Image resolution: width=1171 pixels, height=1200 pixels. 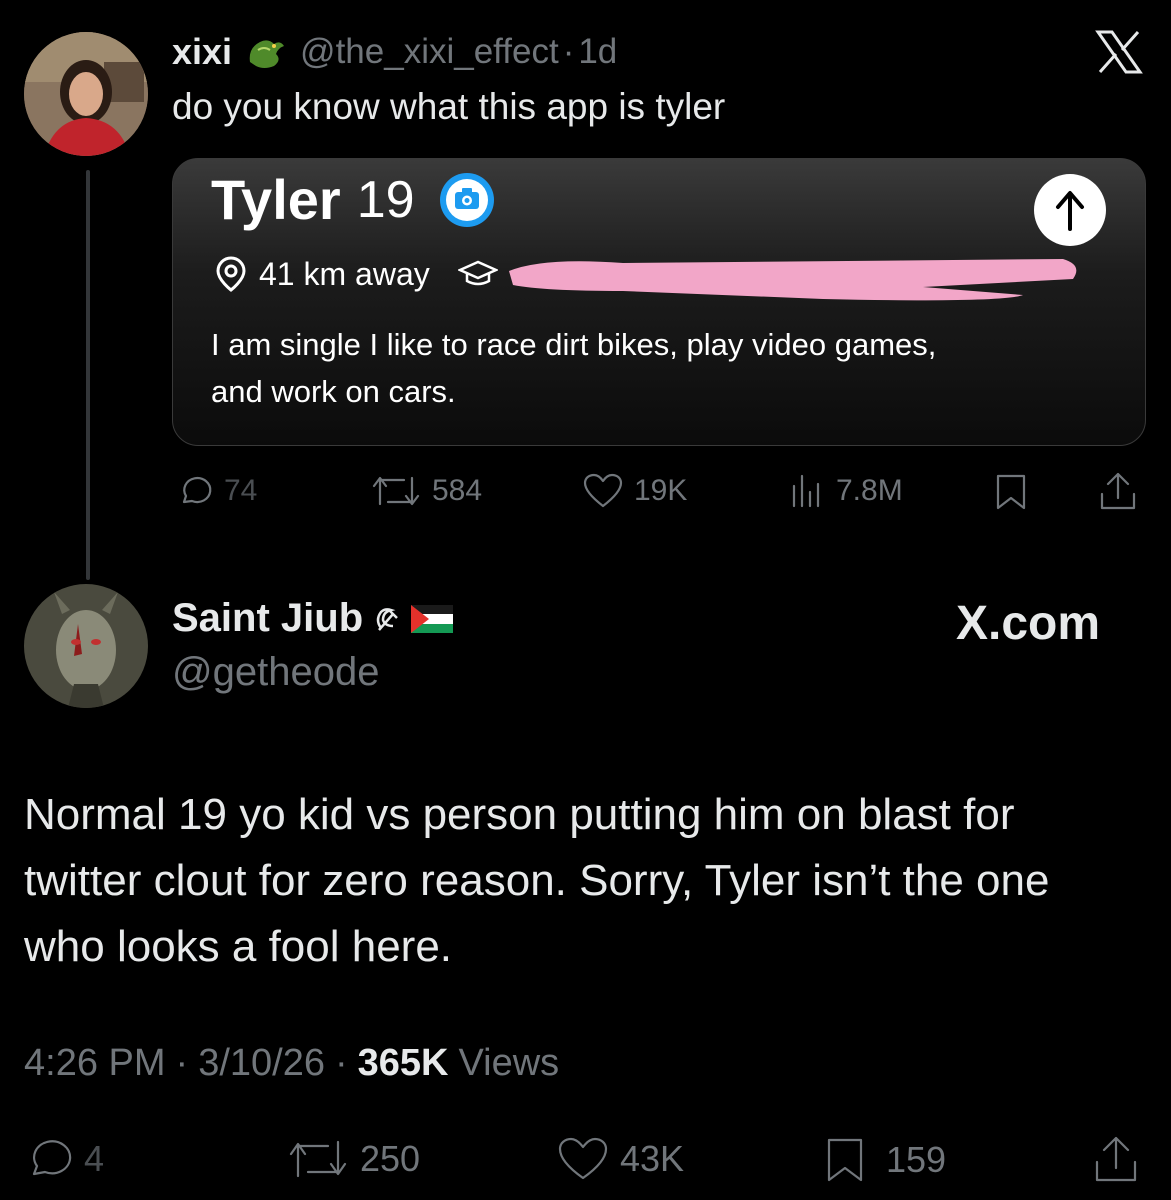 What do you see at coordinates (432, 618) in the screenshot?
I see `palestine-flag-icon` at bounding box center [432, 618].